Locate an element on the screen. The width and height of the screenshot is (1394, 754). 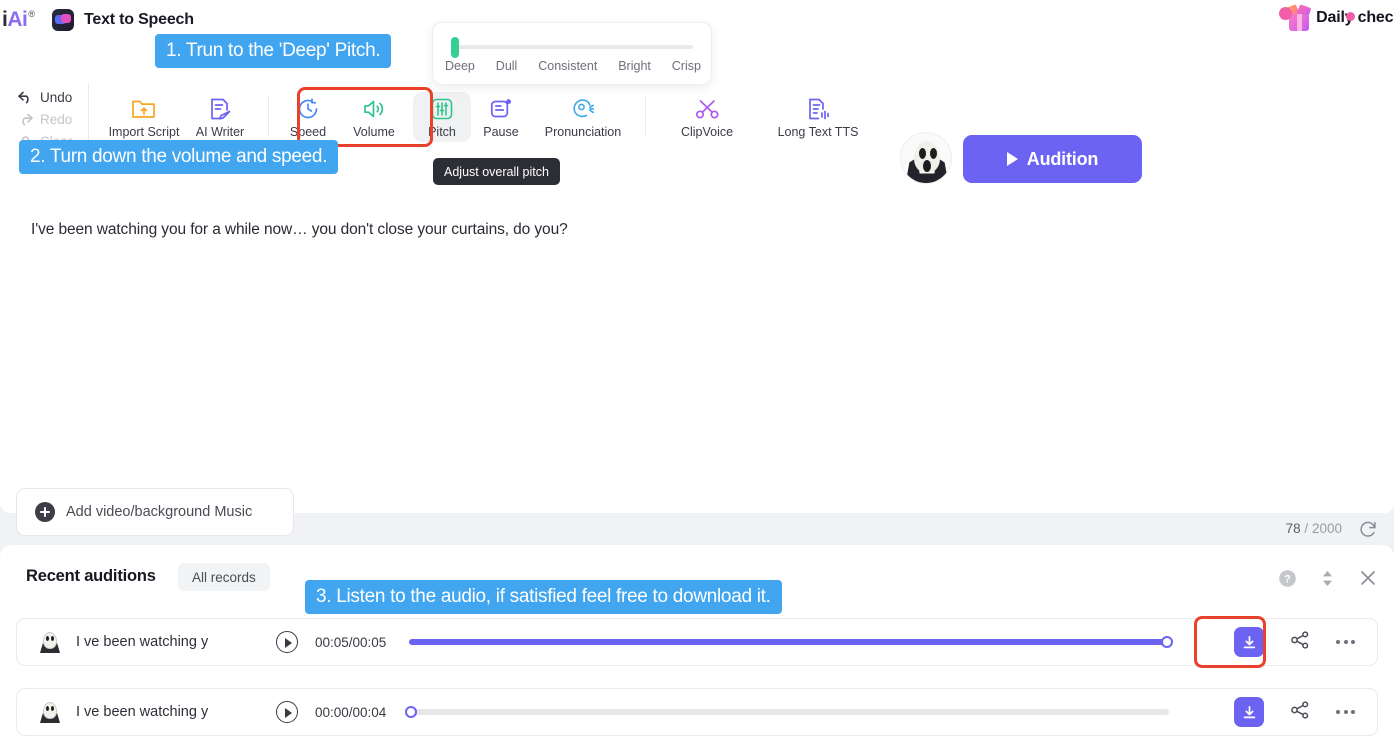
daily-check-dot-left is located at coordinates (1285, 13).